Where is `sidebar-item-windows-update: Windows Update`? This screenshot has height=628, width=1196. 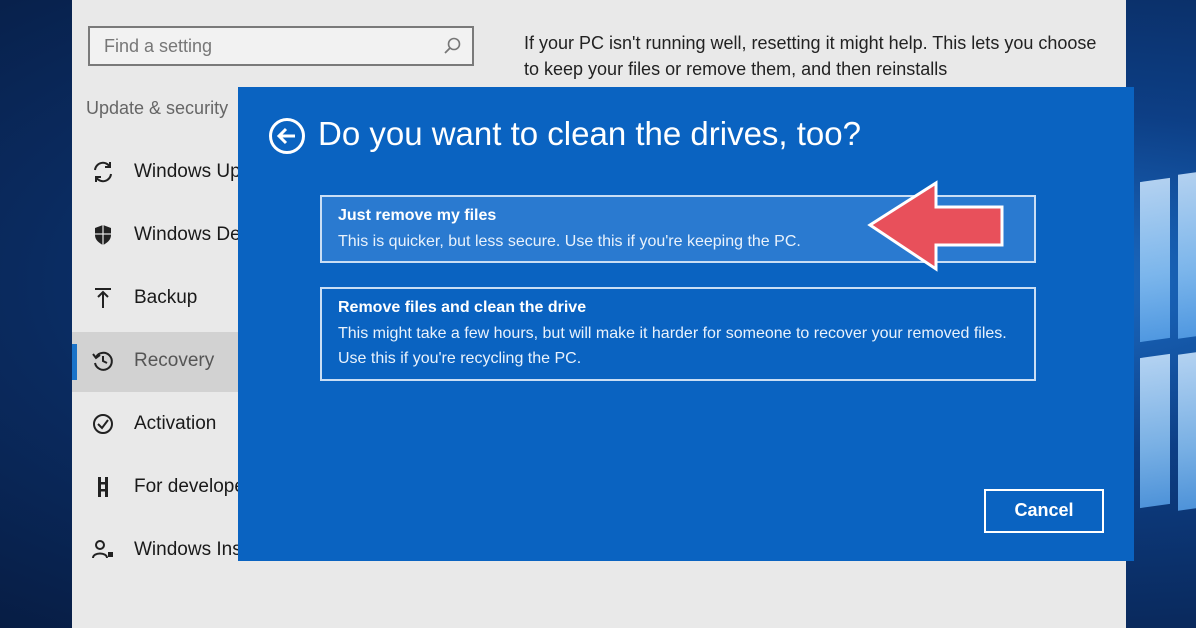 sidebar-item-windows-update: Windows Update is located at coordinates (175, 173).